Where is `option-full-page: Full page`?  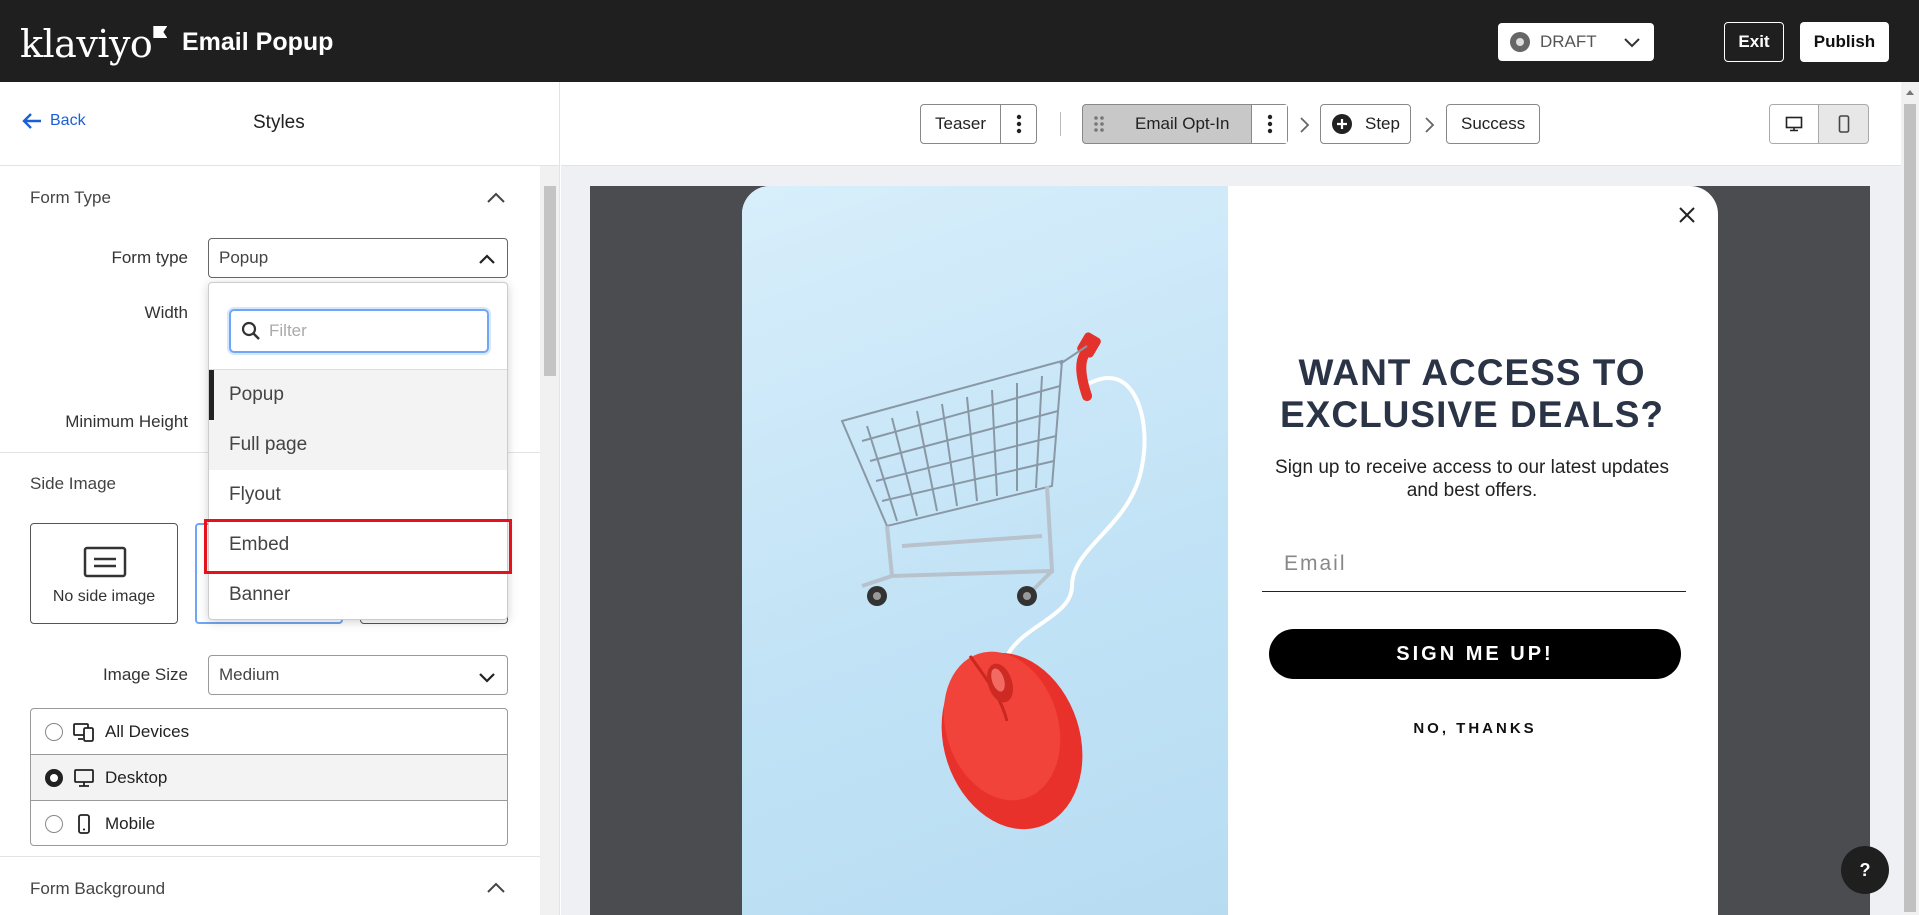 option-full-page: Full page is located at coordinates (358, 445).